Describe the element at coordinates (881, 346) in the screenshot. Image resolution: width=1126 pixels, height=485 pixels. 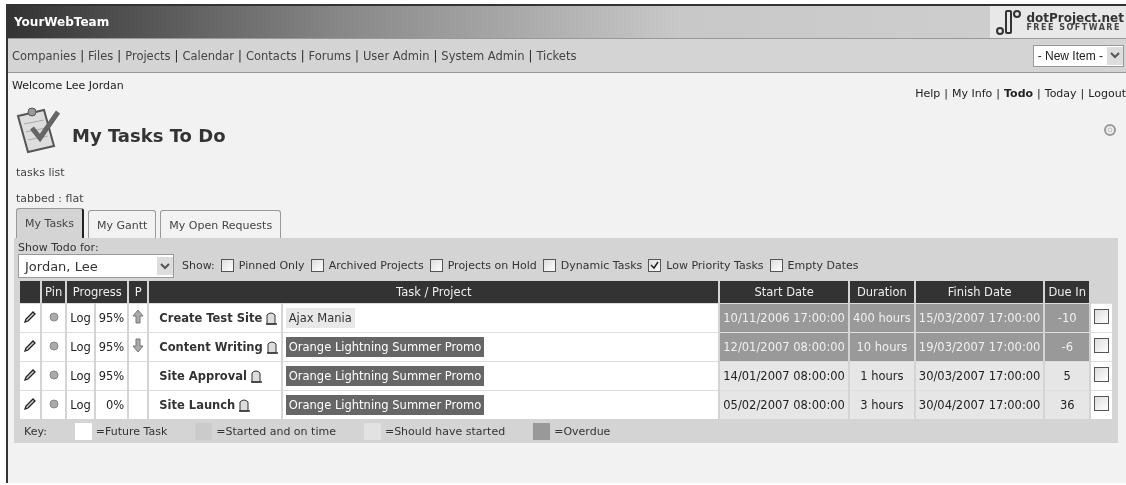
I see `table-cell: 10 hours` at that location.